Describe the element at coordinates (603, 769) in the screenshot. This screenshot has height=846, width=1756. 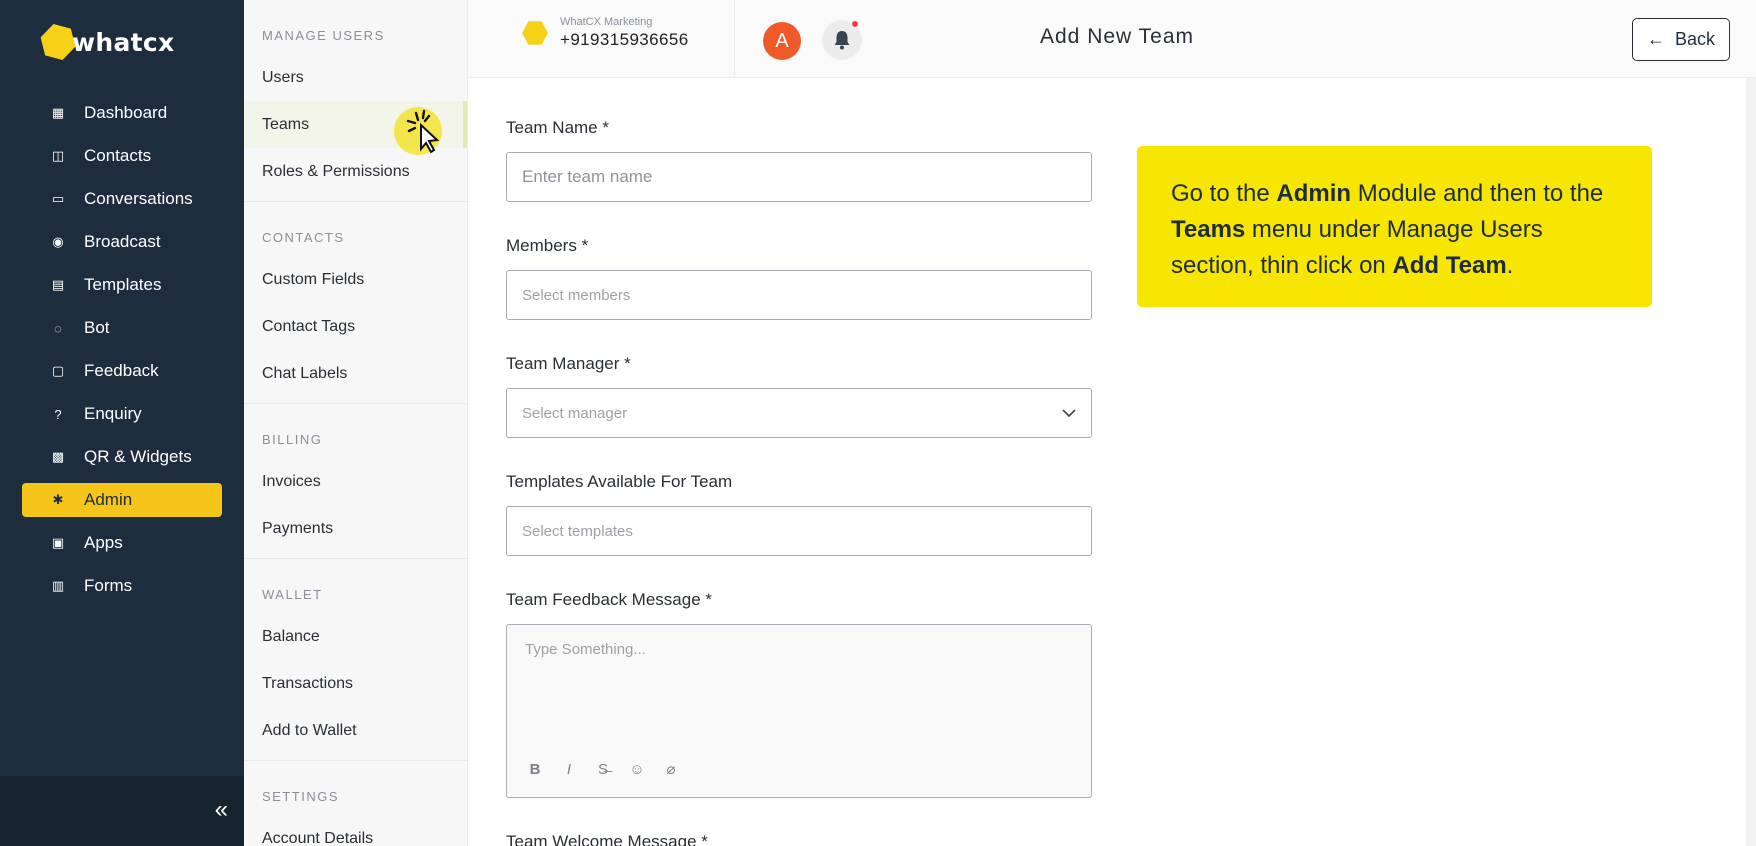
I see `strikethrough-icon: S̶` at that location.